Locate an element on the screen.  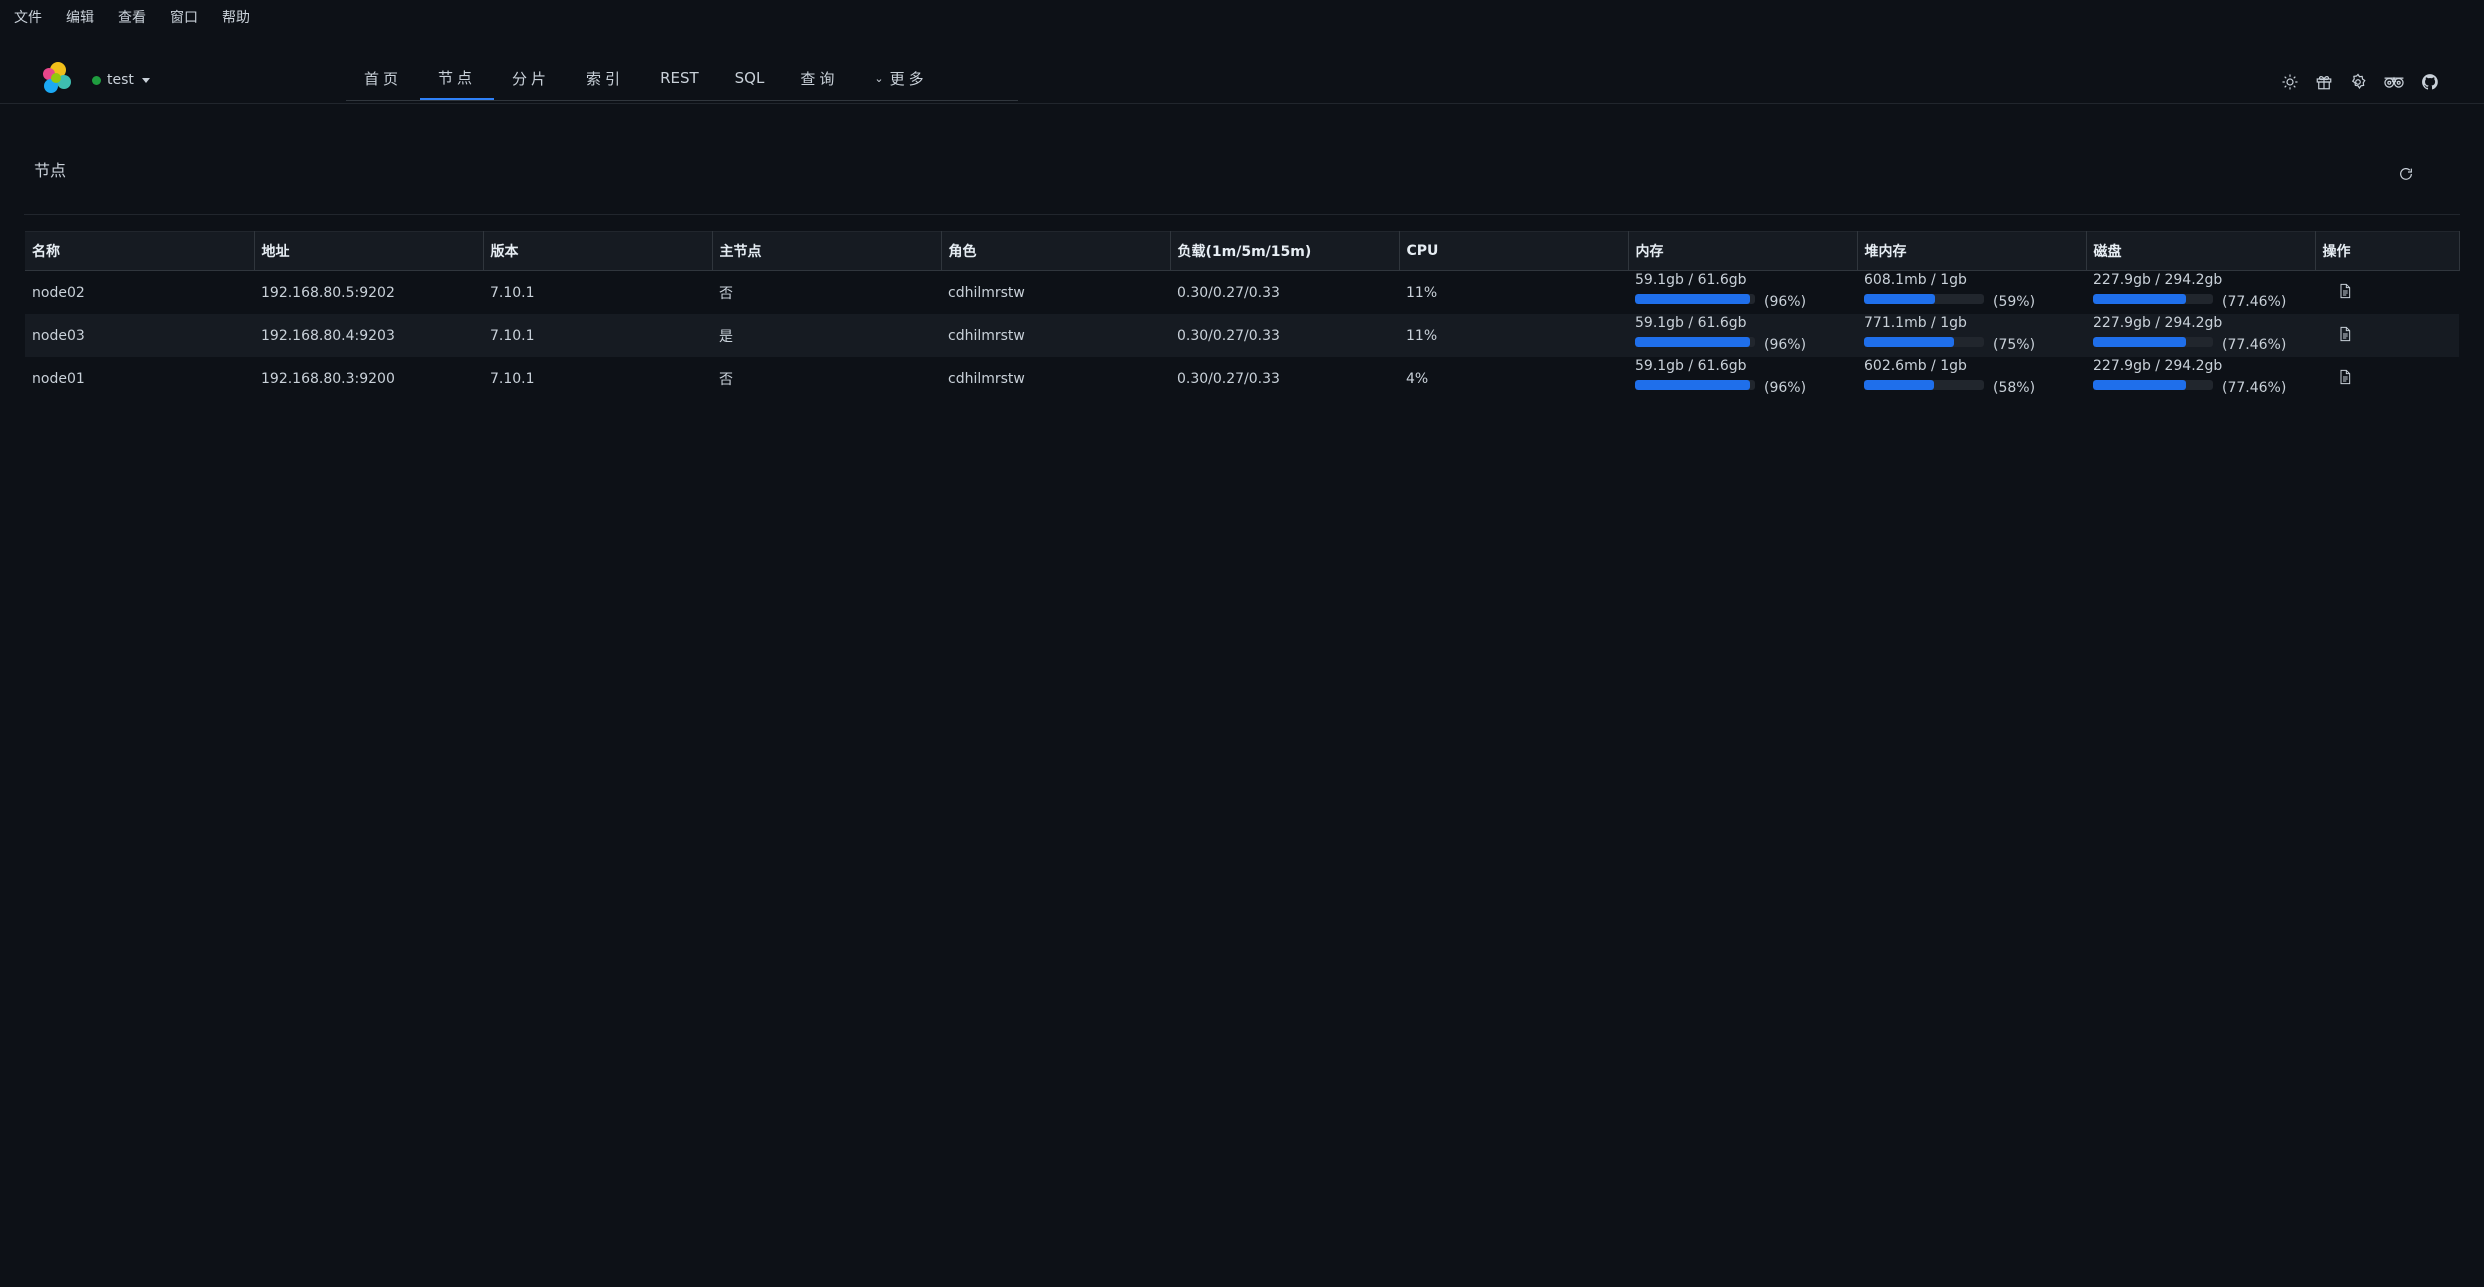
node-address: 192.168.80.4:9203 is located at coordinates (368, 335).